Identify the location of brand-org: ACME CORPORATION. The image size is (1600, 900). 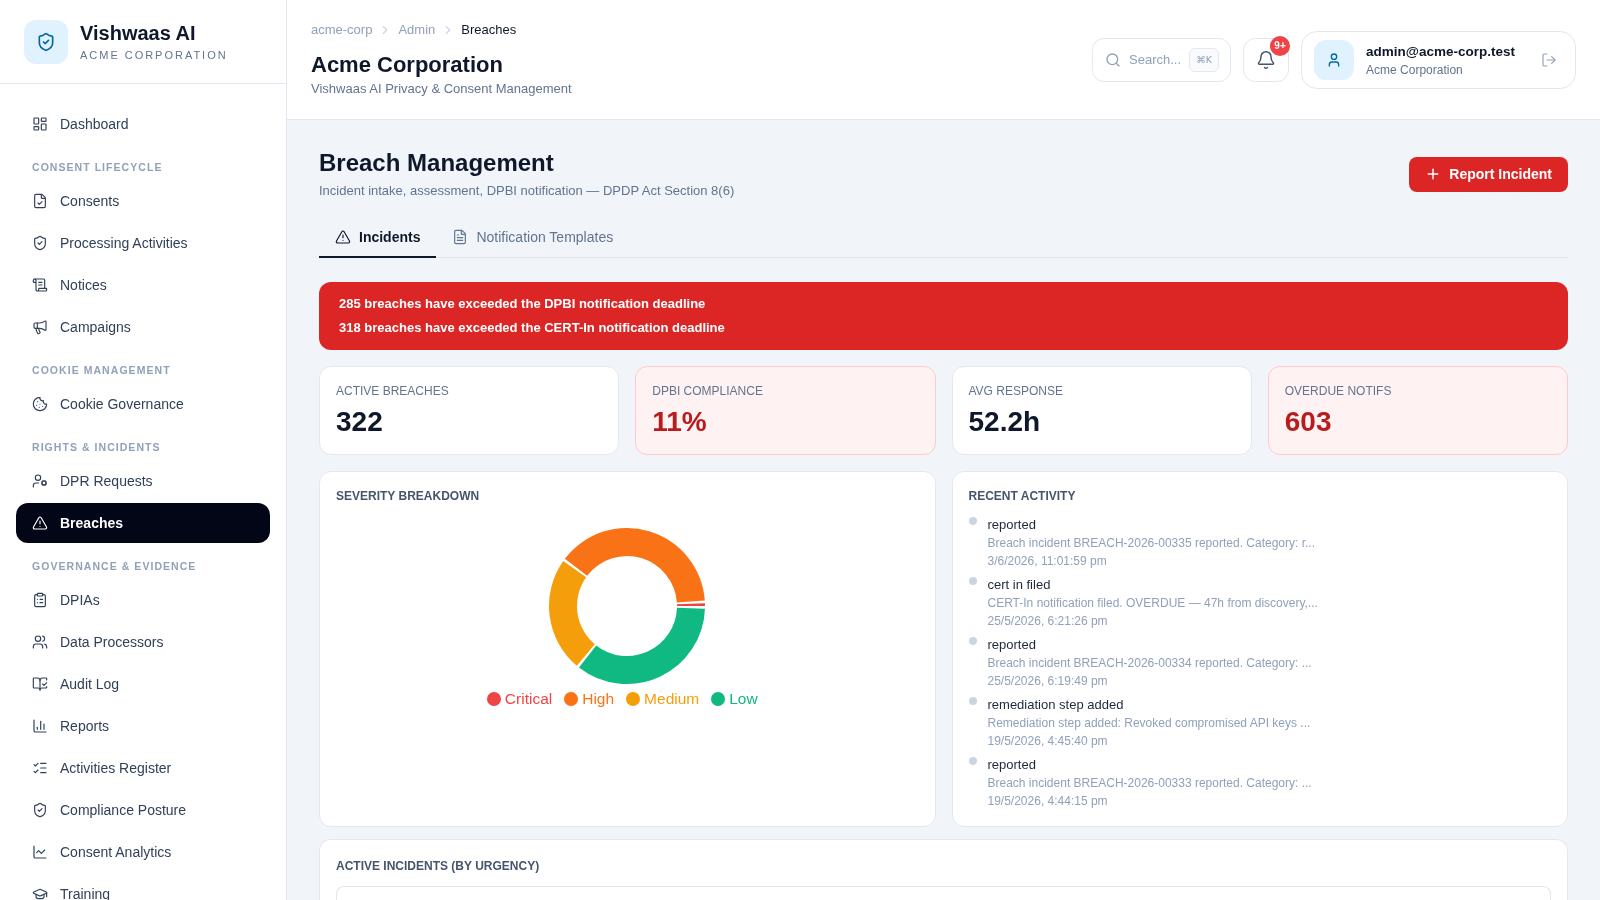
(154, 55).